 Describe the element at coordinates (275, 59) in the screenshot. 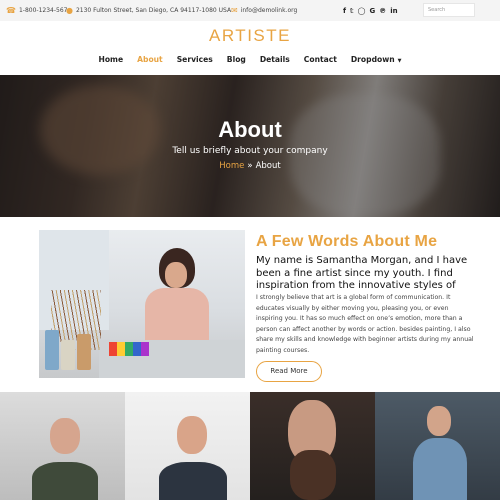

I see `nav-item-details: Details` at that location.